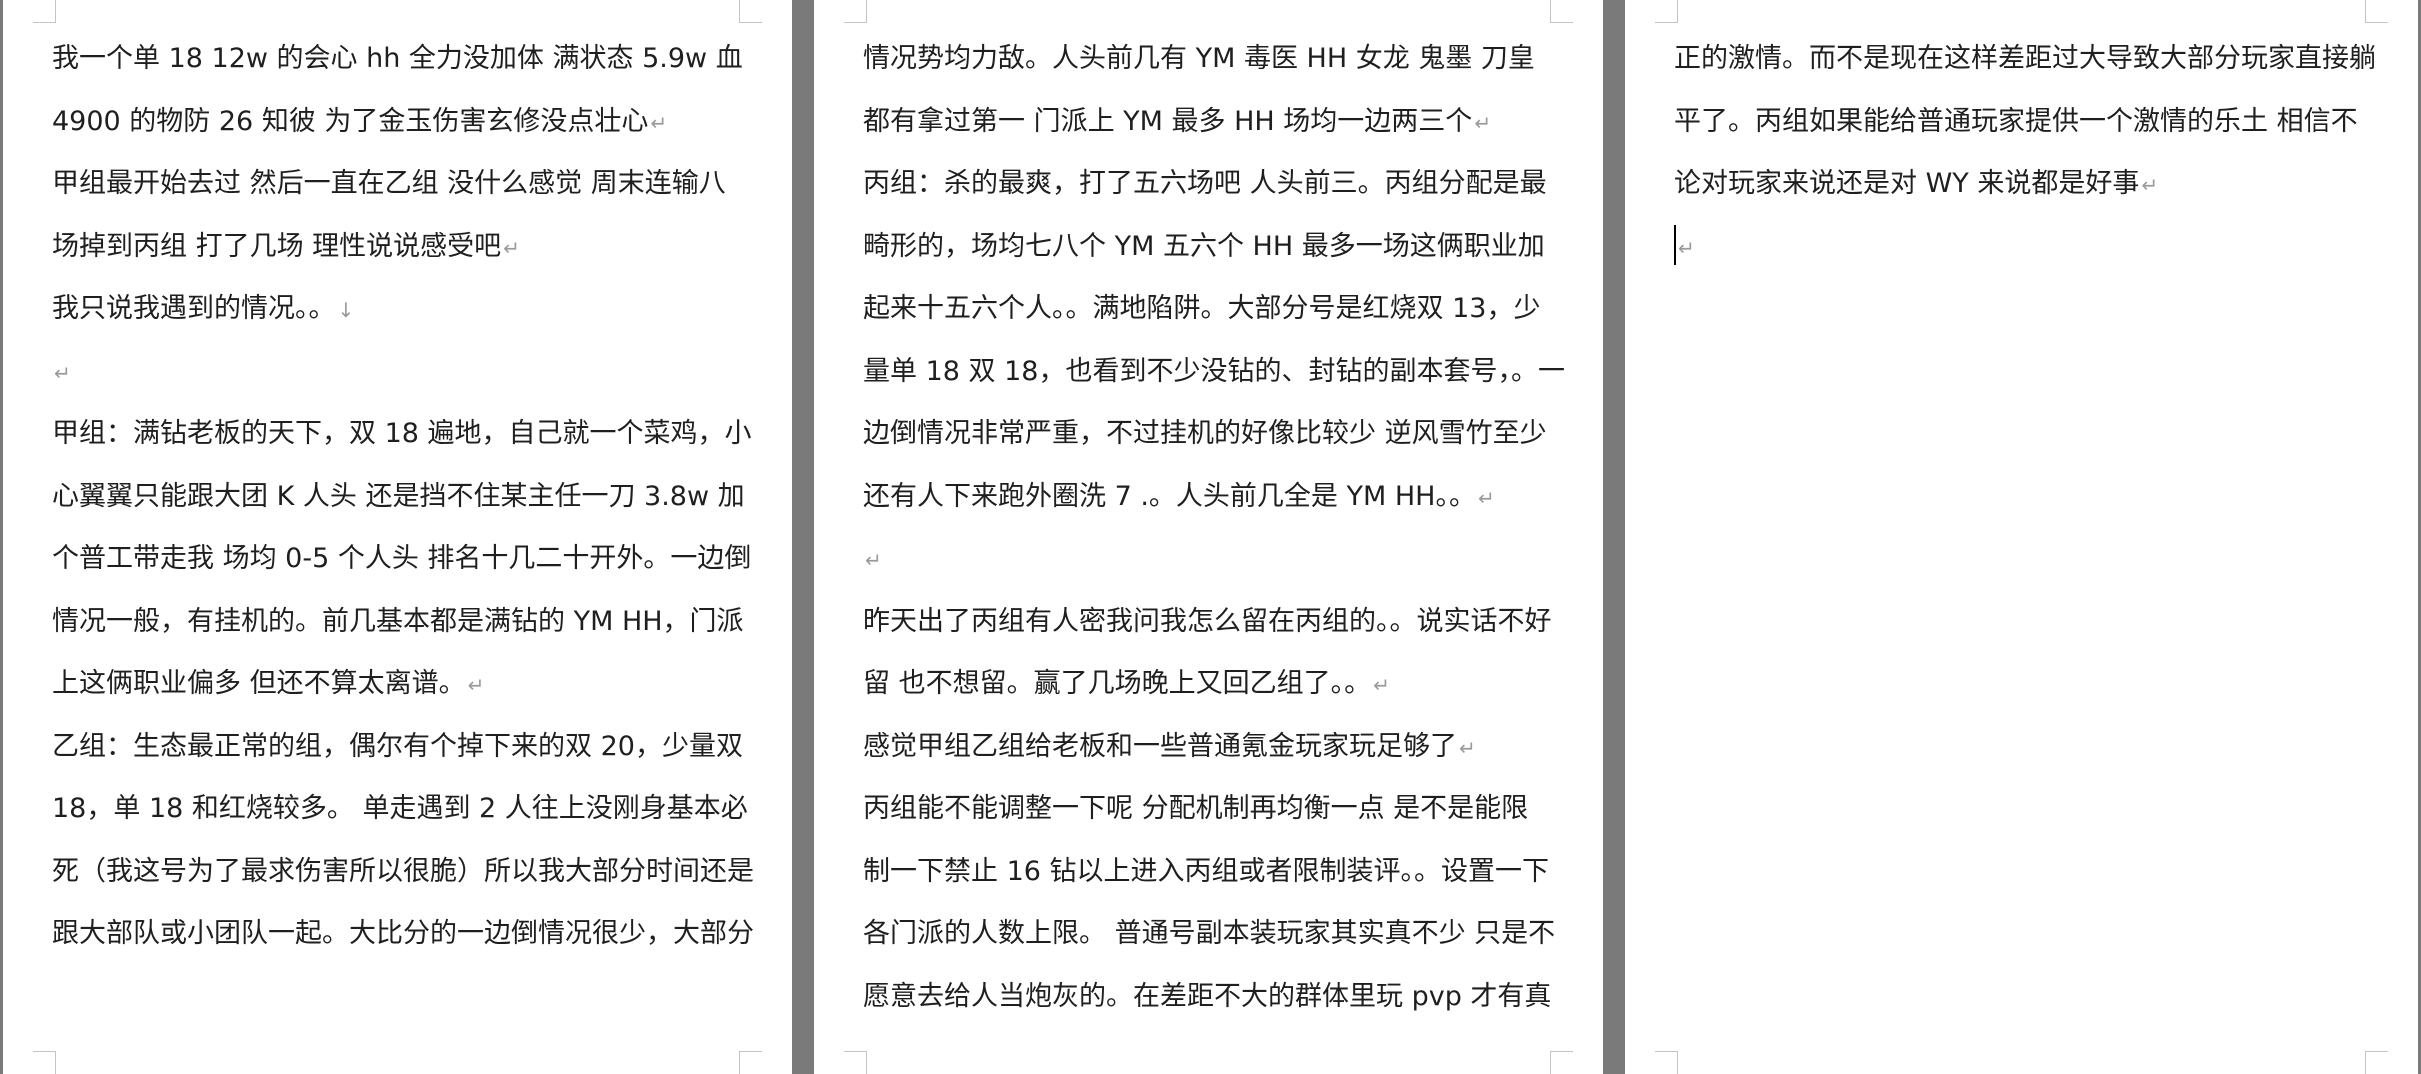  I want to click on text-line: 还有人下来跑外圈洗 7 .。人头前几全是 YM HH。。 ↵, so click(1213, 497).